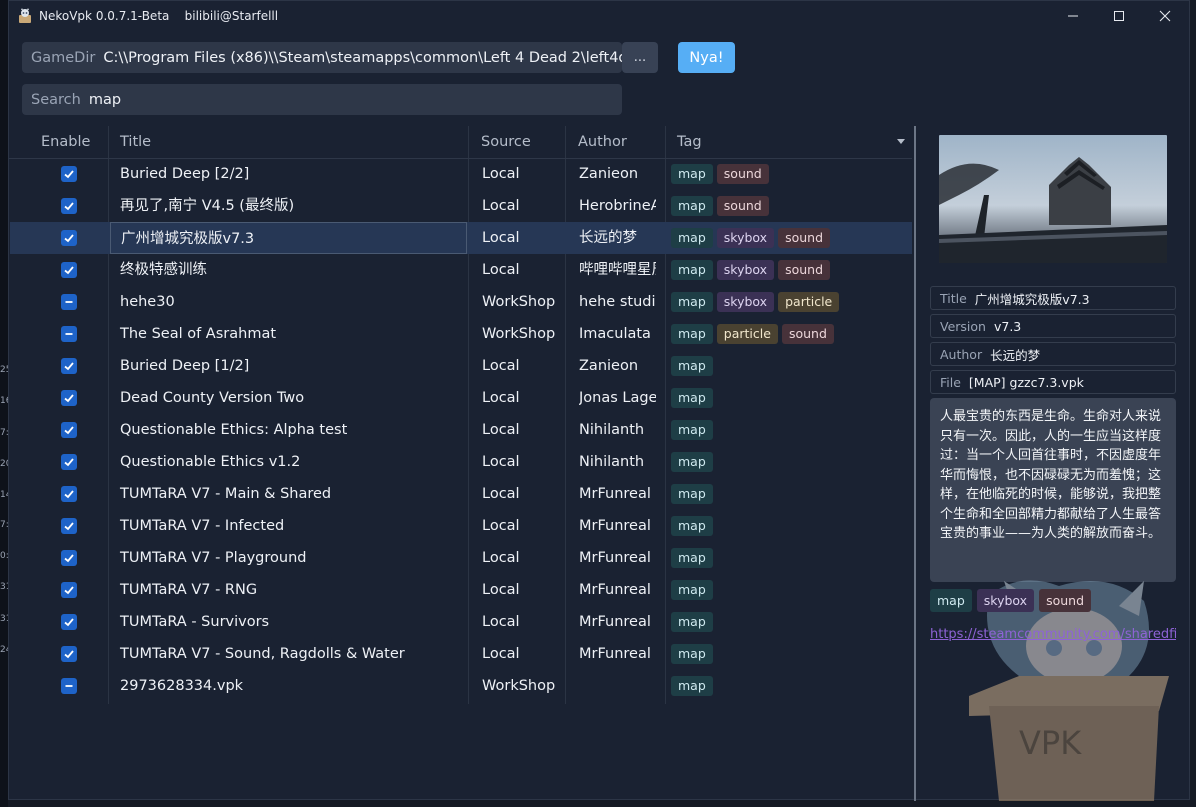 This screenshot has width=1196, height=807. What do you see at coordinates (602, 142) in the screenshot?
I see `column-header-author: Author` at bounding box center [602, 142].